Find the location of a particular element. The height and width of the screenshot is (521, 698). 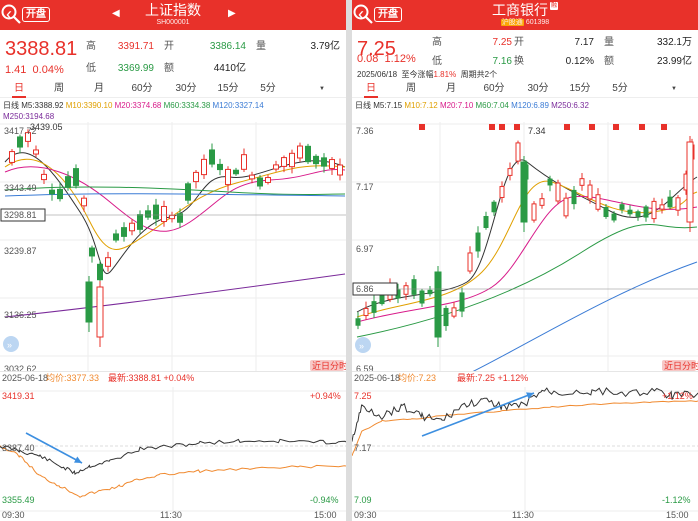

volume-value: 3.79亿 is located at coordinates (325, 46).